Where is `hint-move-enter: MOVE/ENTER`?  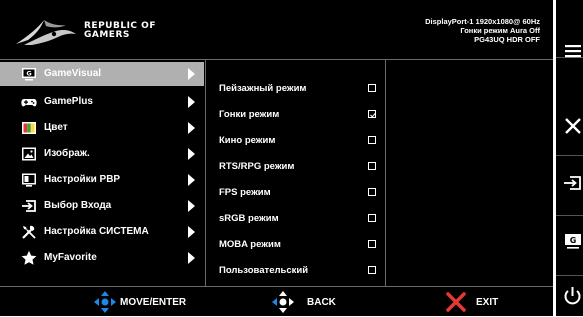
hint-move-enter: MOVE/ENTER is located at coordinates (158, 302).